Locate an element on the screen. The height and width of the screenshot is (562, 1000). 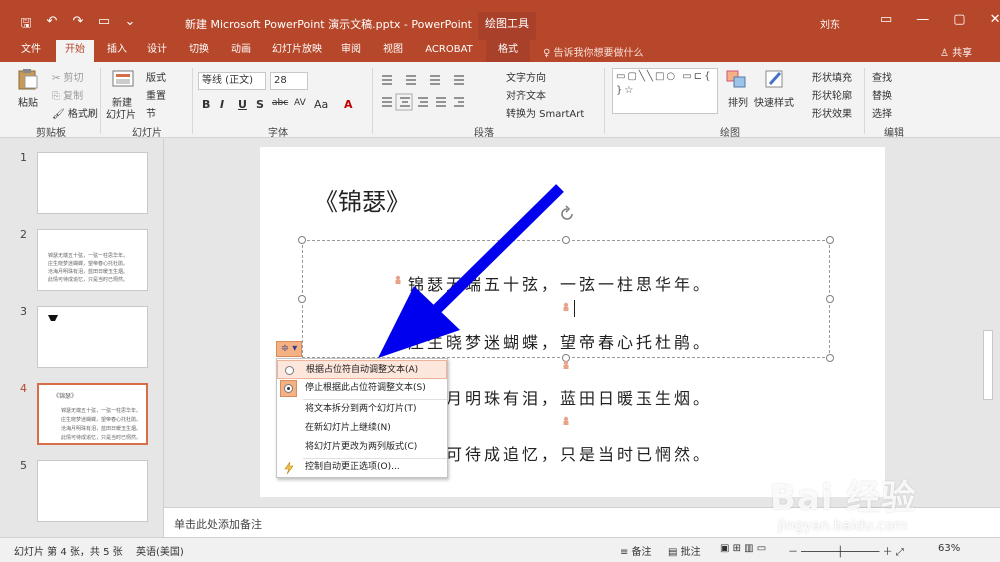
paragraph-tools-icon is located at coordinates (423, 93).